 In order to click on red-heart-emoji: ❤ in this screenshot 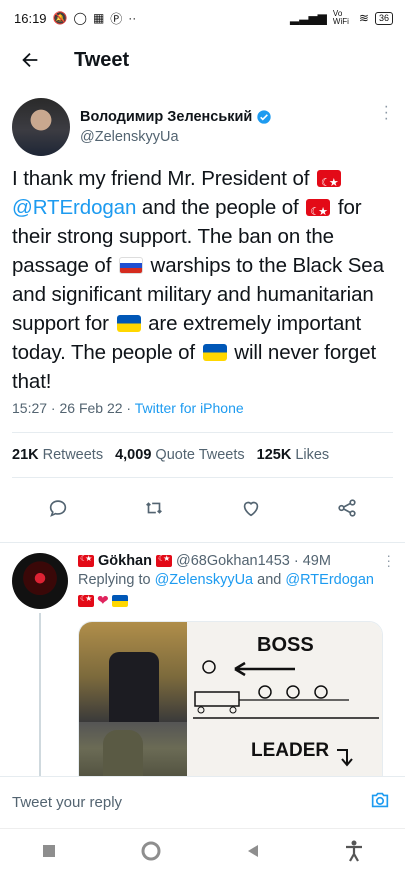, I will do `click(103, 600)`.